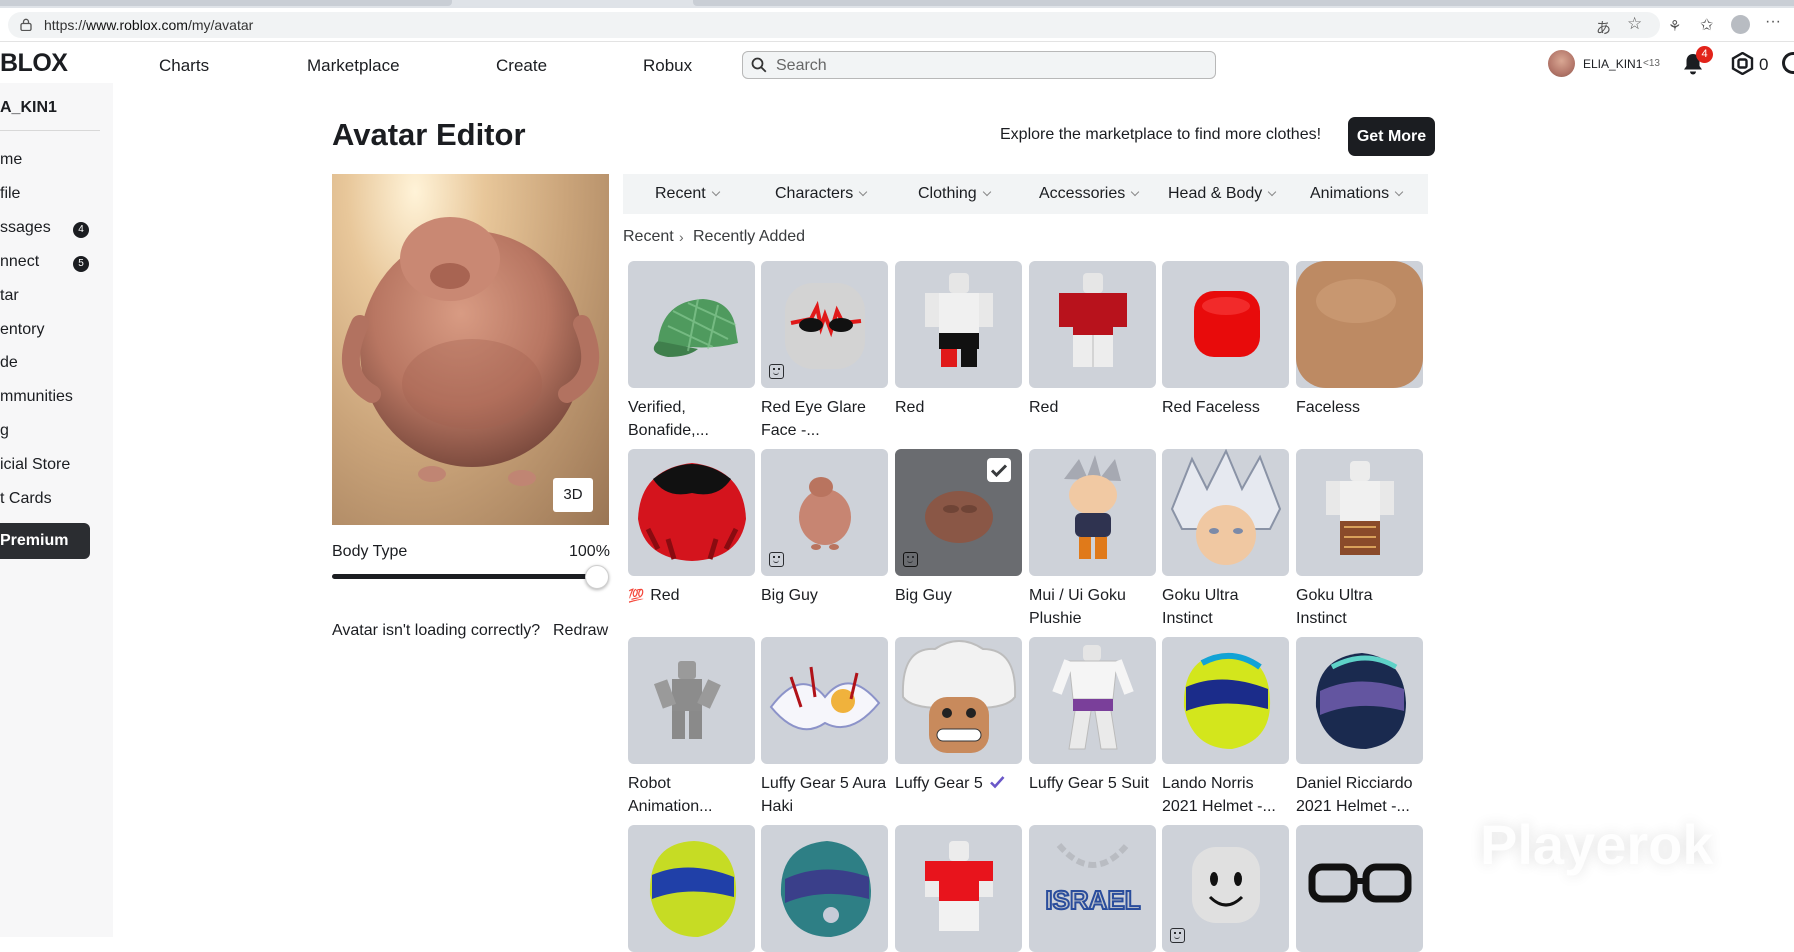 The width and height of the screenshot is (1794, 952). I want to click on nav-charts: Charts, so click(184, 66).